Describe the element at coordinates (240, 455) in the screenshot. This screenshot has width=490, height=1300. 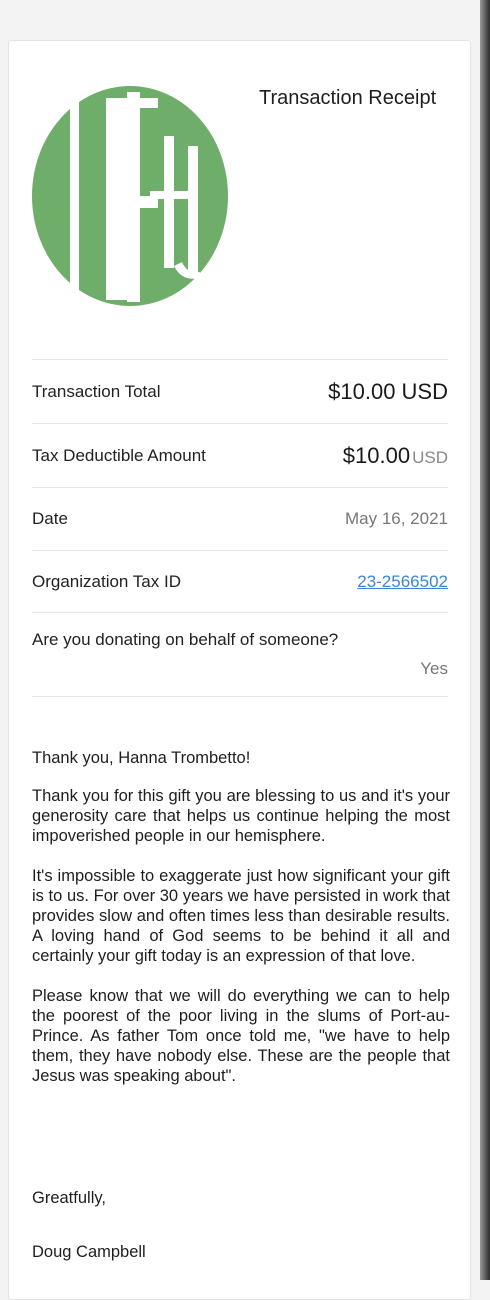
I see `tax-deductible-row: Tax Deductible Amount $10.00 USD` at that location.